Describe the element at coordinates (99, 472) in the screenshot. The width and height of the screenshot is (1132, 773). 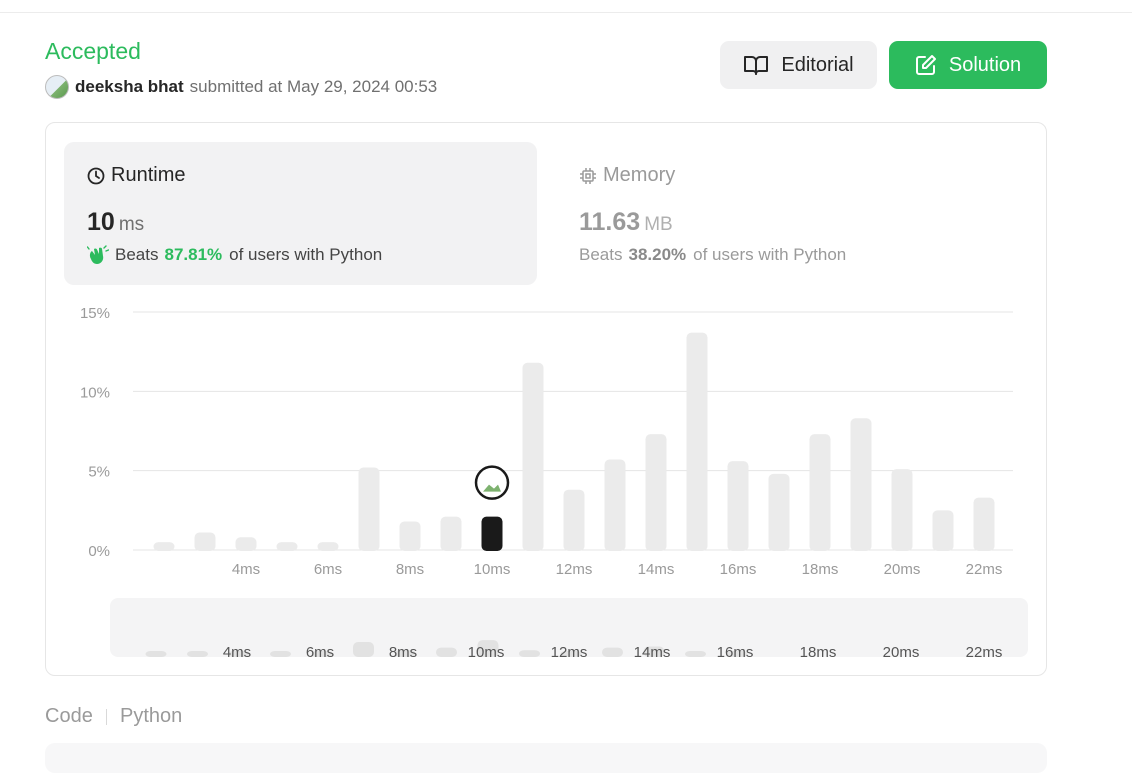
I see `y-tick-label: 5%` at that location.